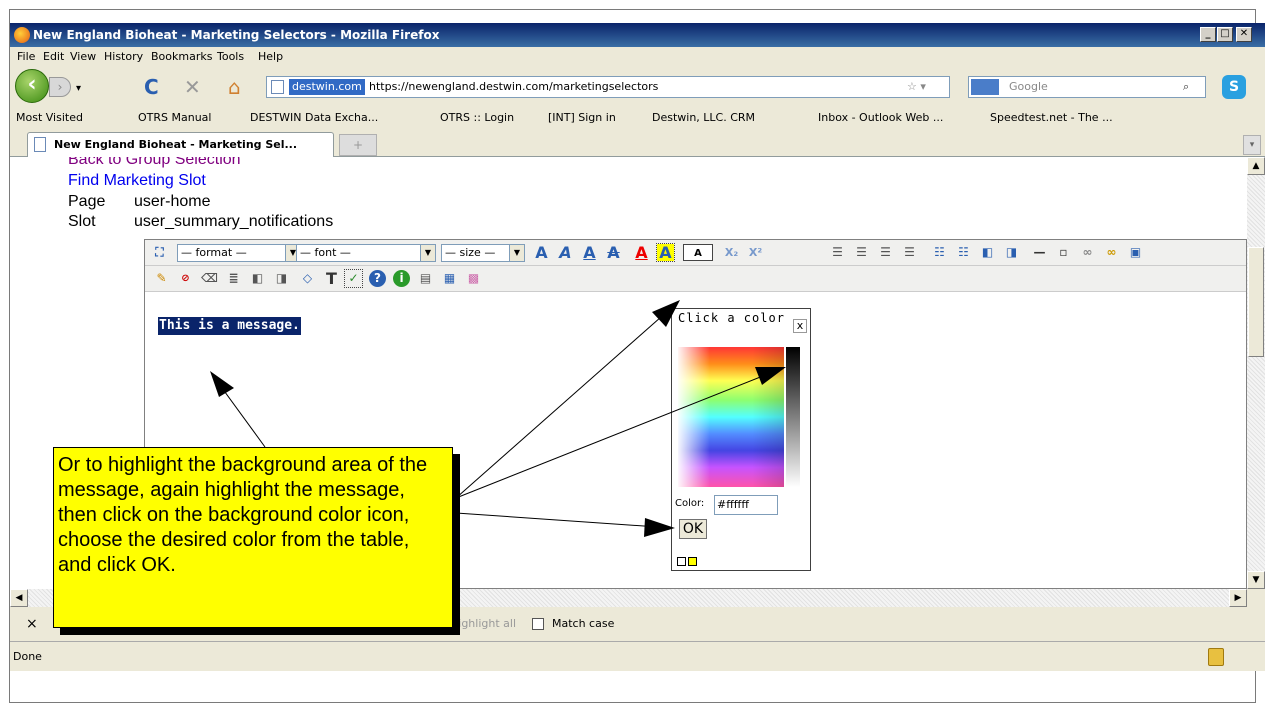 This screenshot has height=713, width=1265. I want to click on menu-bookmarks: Bookmarks, so click(181, 57).